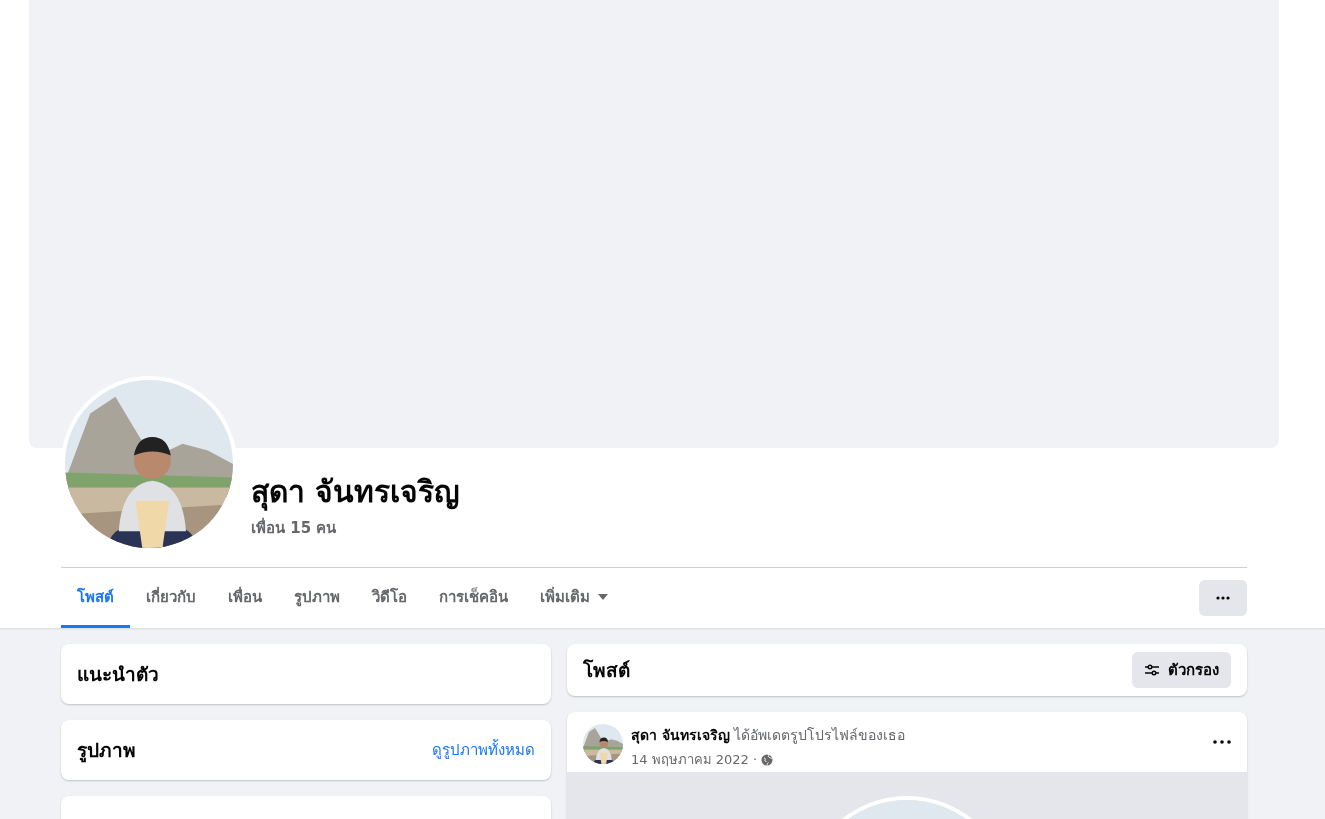 This screenshot has width=1325, height=819. Describe the element at coordinates (1152, 670) in the screenshot. I see `filter-icon` at that location.